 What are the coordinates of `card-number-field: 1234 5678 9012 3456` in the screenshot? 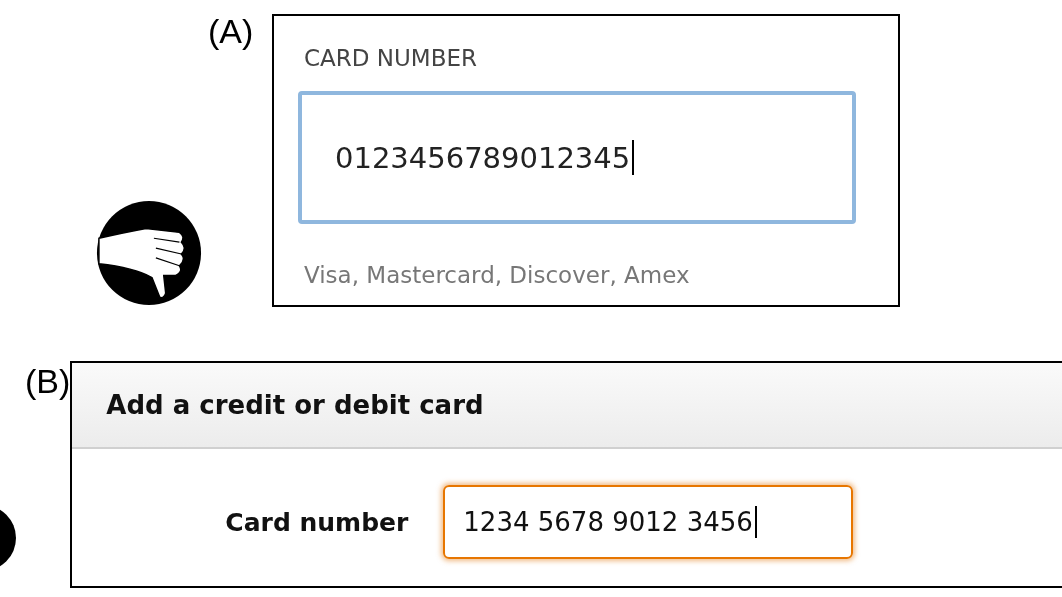 It's located at (648, 522).